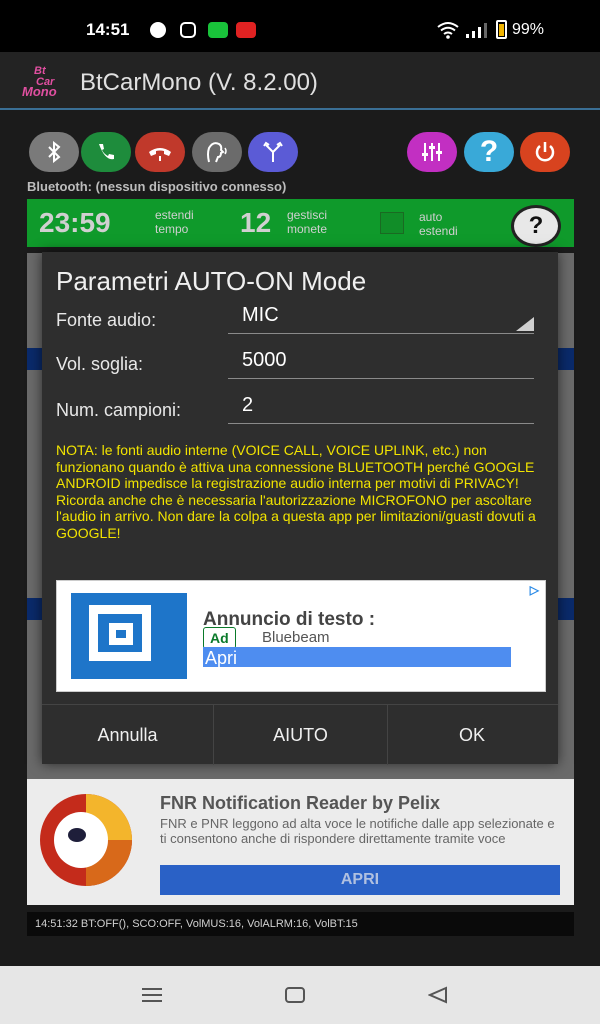  What do you see at coordinates (255, 223) in the screenshot?
I see `coins-value: 12` at bounding box center [255, 223].